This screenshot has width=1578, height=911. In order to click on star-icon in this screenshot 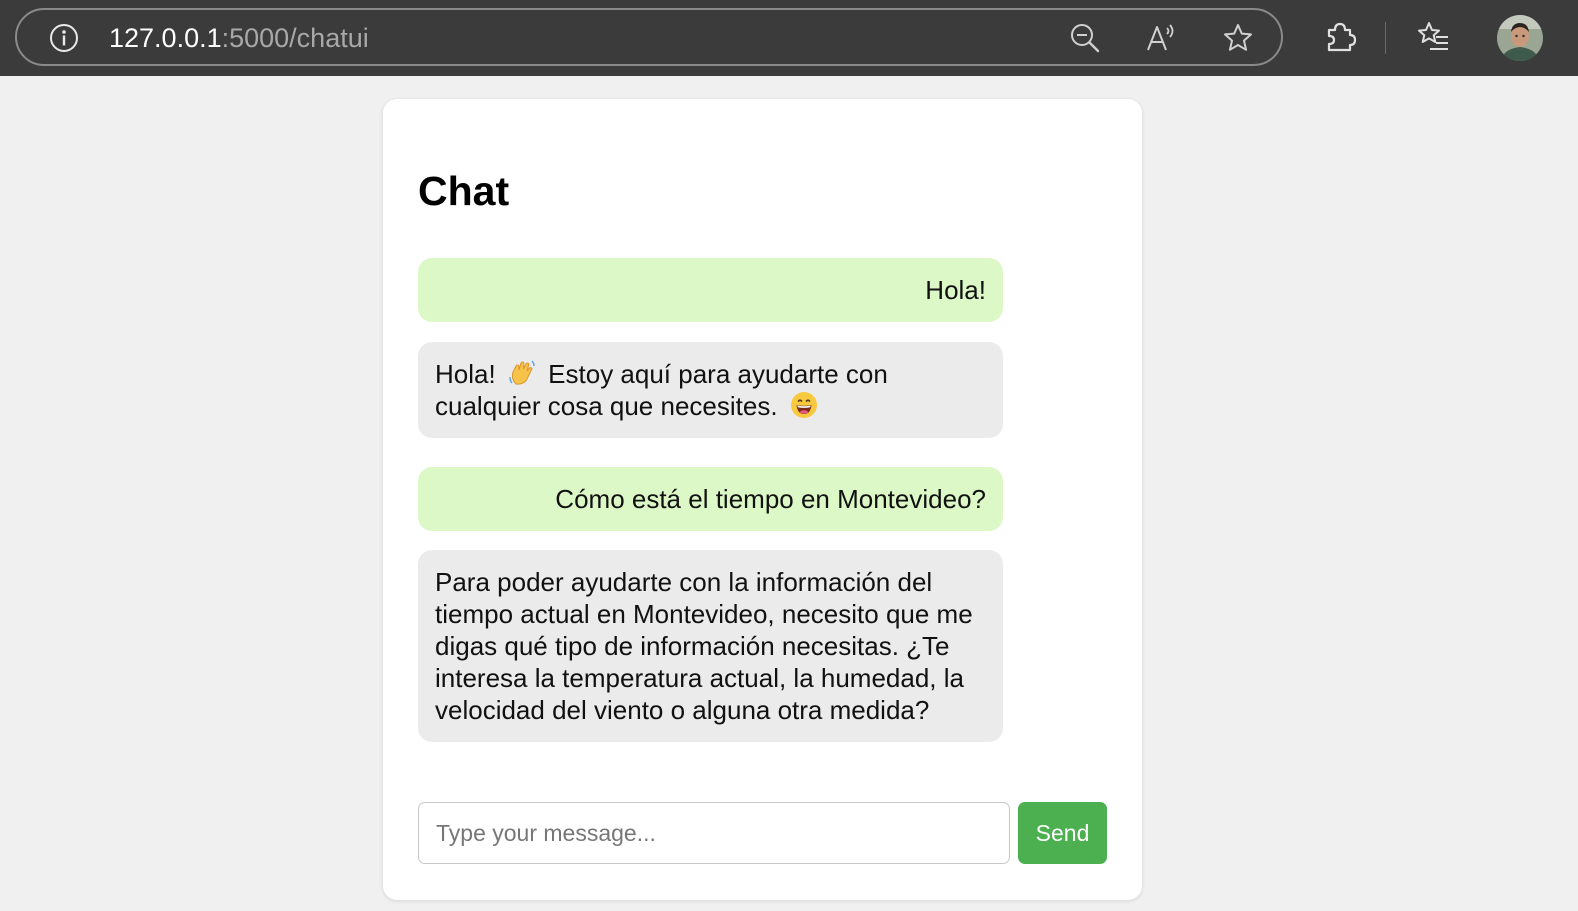, I will do `click(1238, 38)`.